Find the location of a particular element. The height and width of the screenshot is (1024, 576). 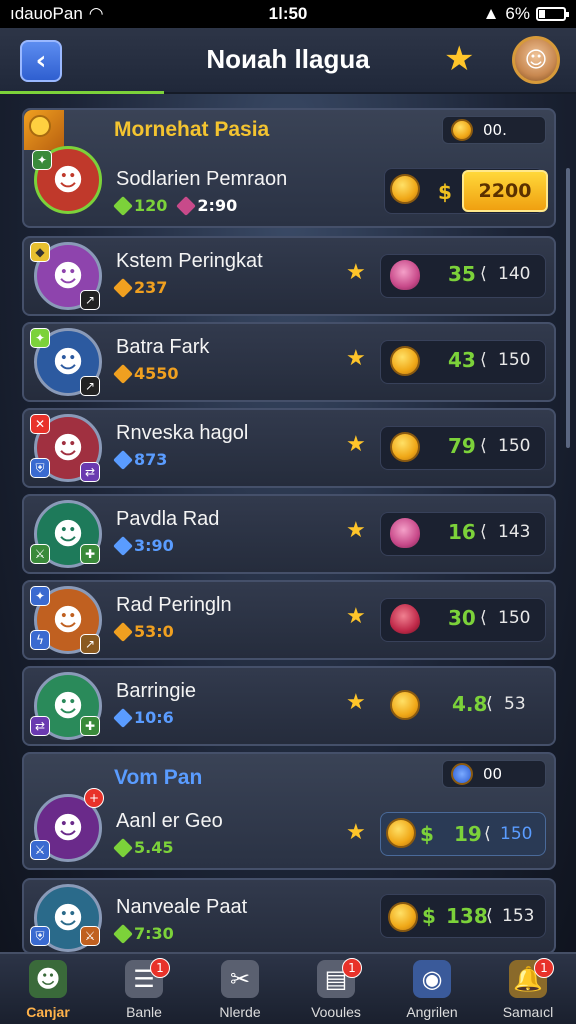

player-stats: 873 is located at coordinates (140, 459).